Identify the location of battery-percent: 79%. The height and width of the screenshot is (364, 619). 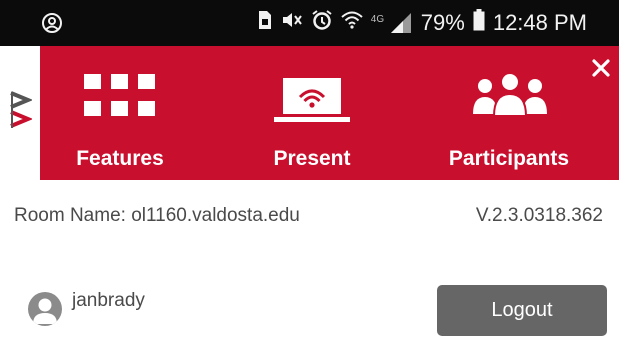
(442, 22).